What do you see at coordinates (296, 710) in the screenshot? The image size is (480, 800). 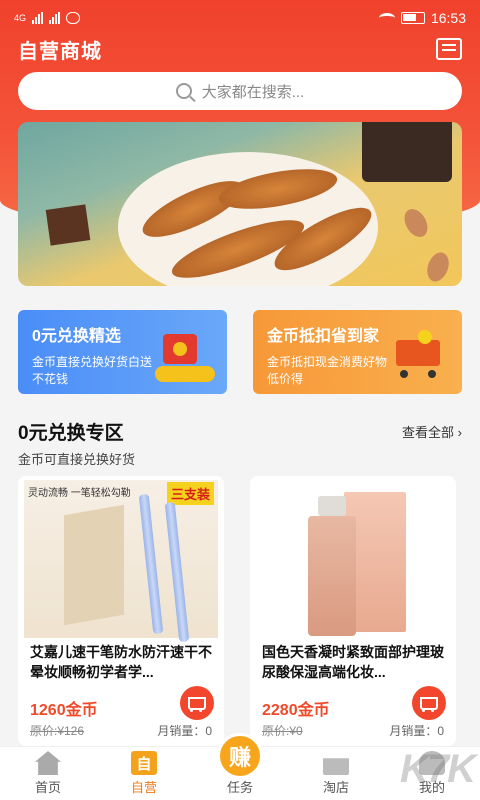 I see `product-price: 2280金币` at bounding box center [296, 710].